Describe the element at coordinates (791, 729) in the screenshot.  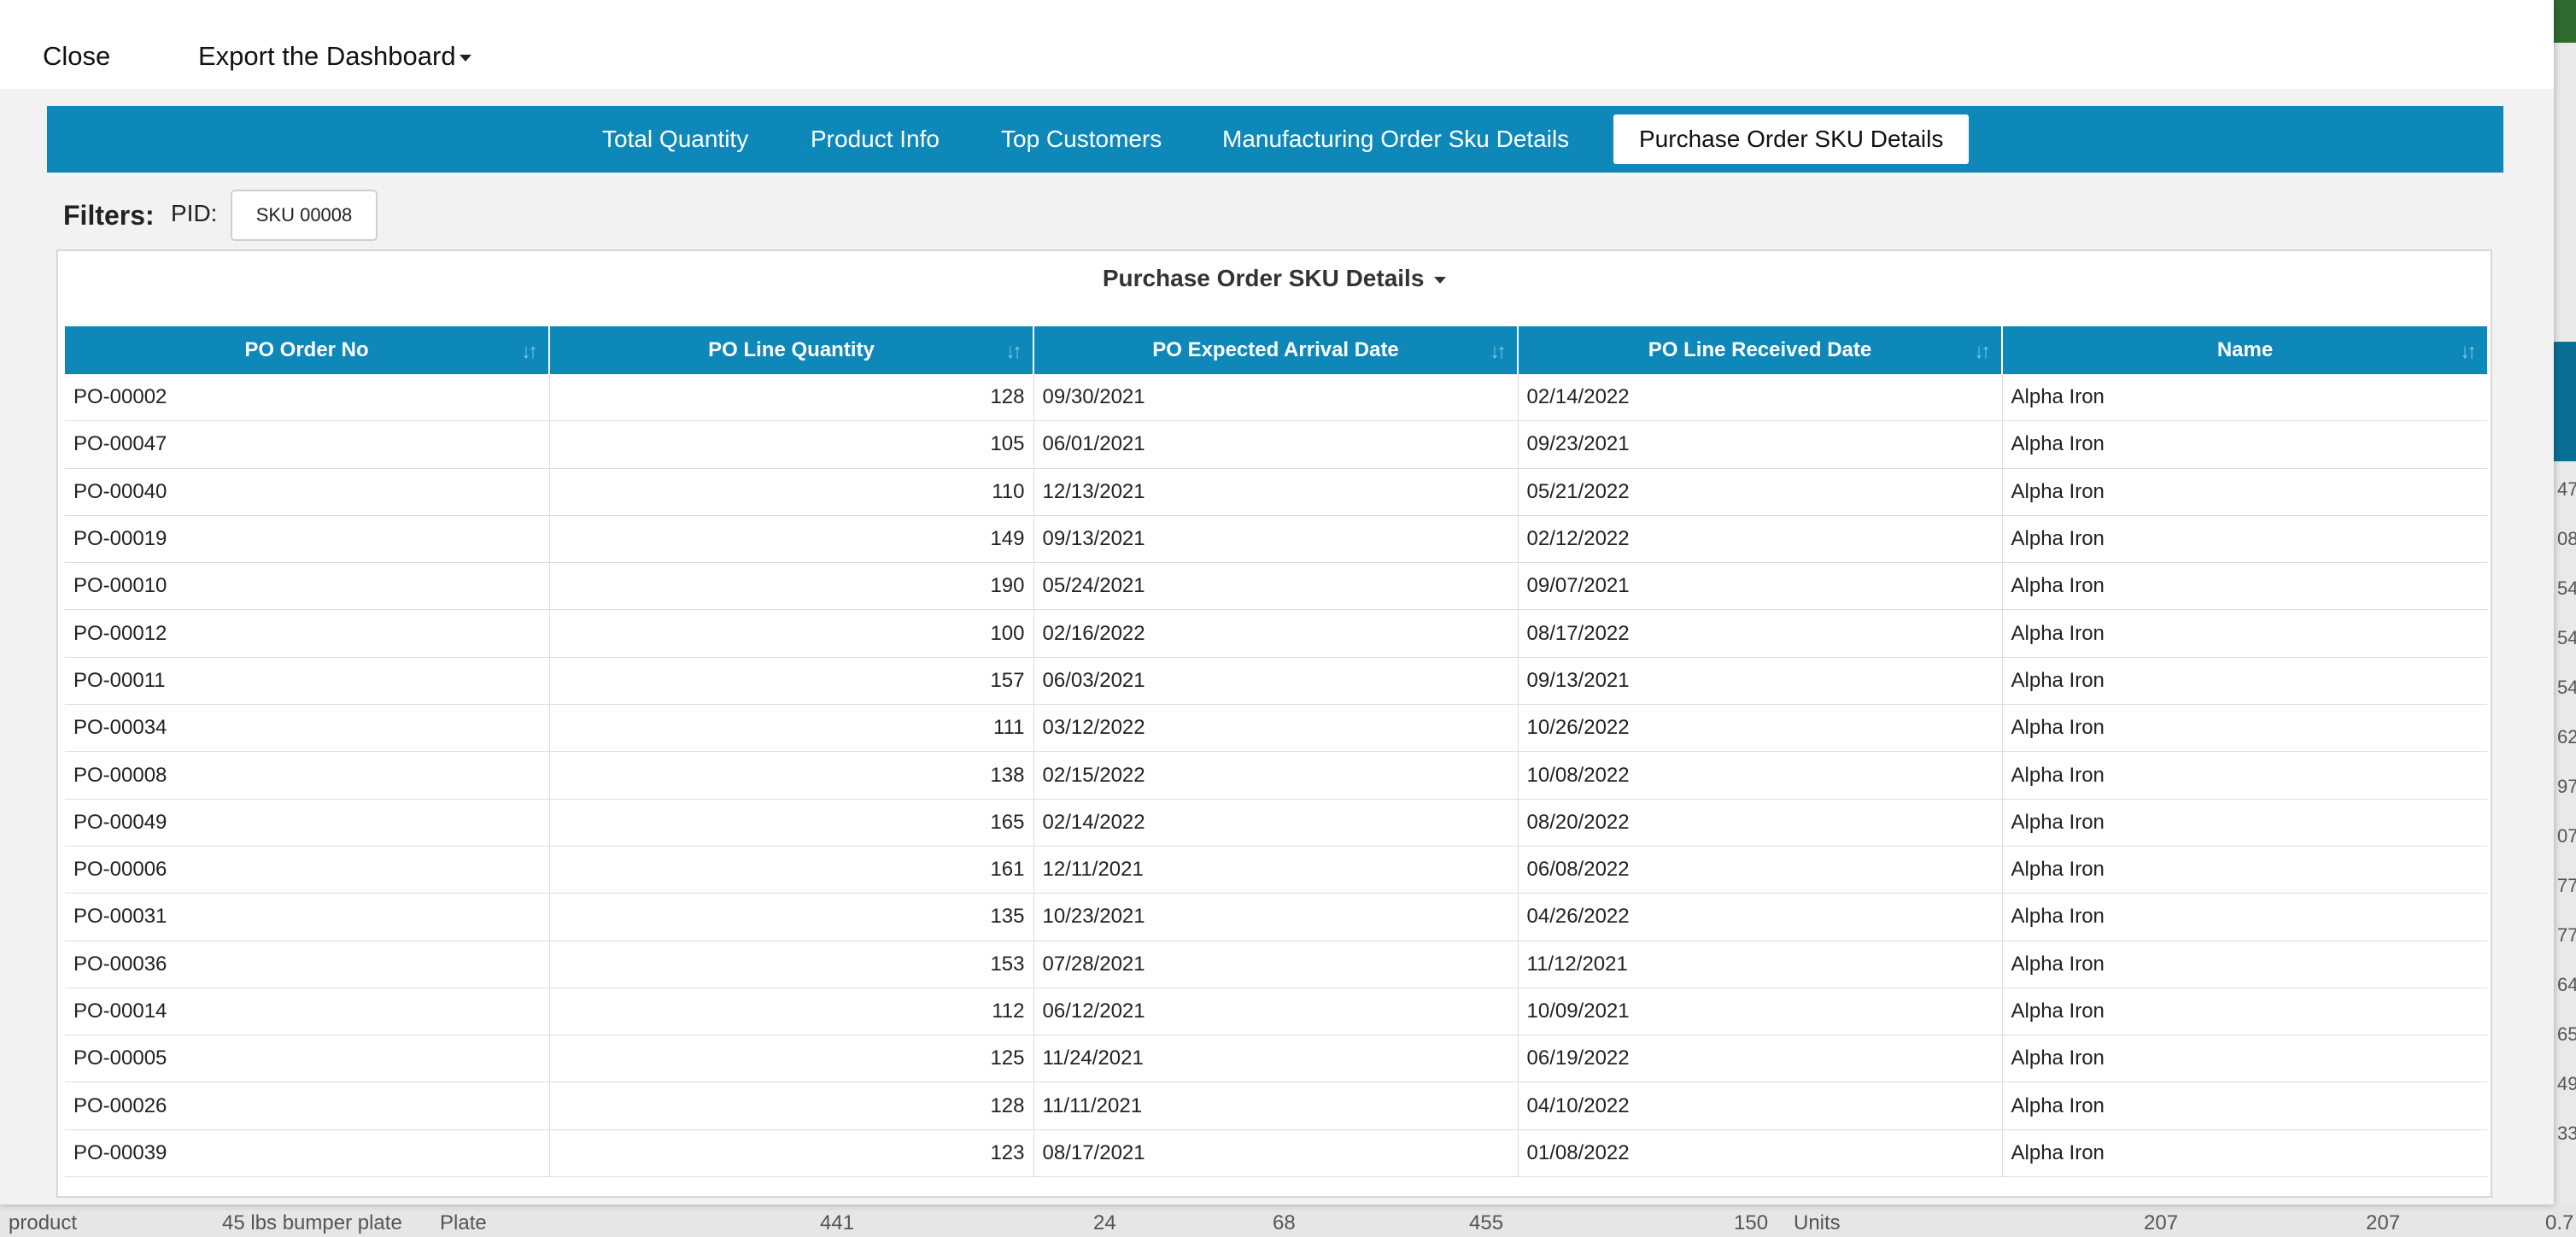
I see `table-cell: 111` at that location.